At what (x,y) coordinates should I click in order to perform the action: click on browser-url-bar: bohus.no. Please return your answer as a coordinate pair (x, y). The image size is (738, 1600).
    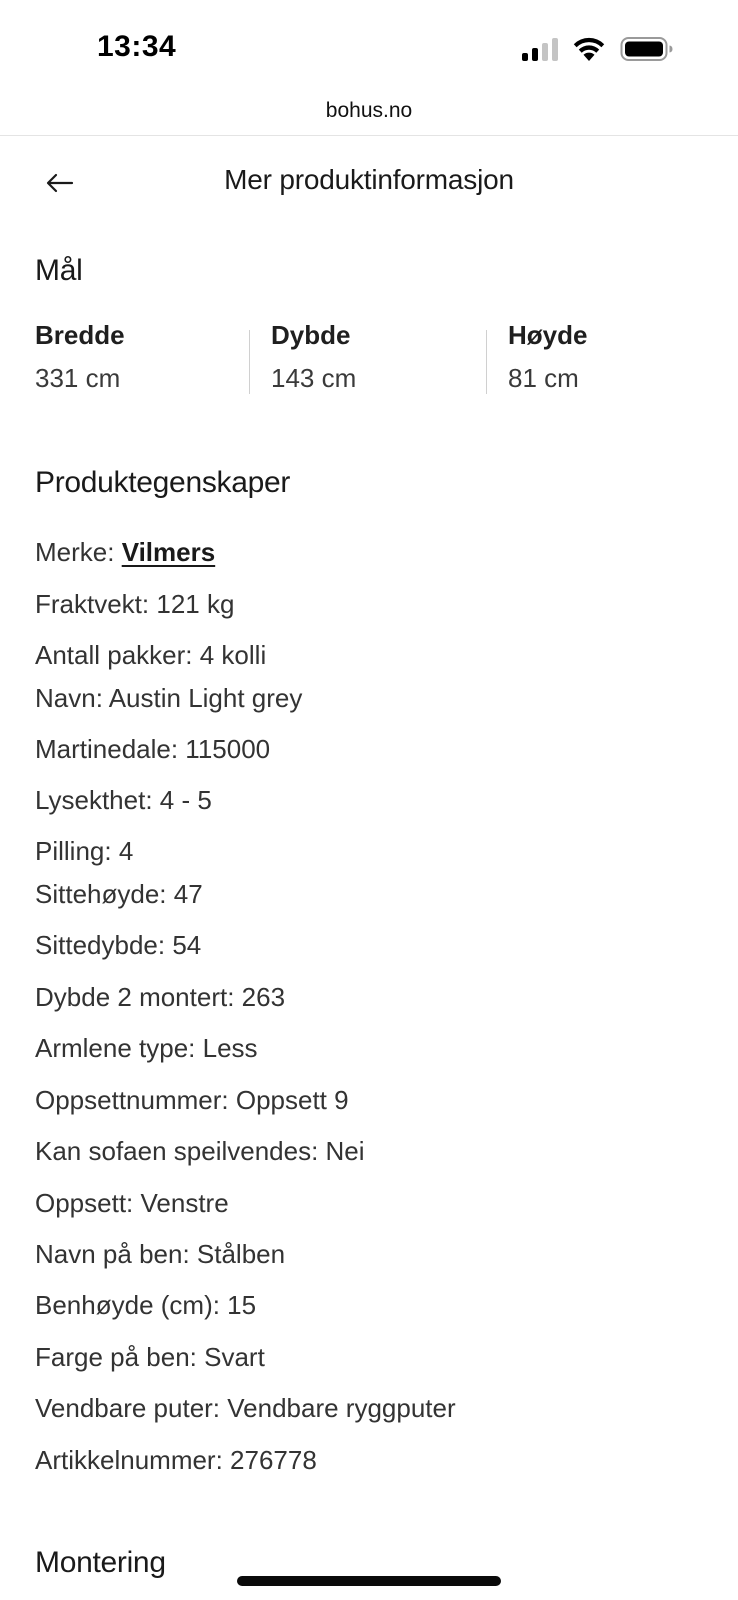
    Looking at the image, I should click on (369, 116).